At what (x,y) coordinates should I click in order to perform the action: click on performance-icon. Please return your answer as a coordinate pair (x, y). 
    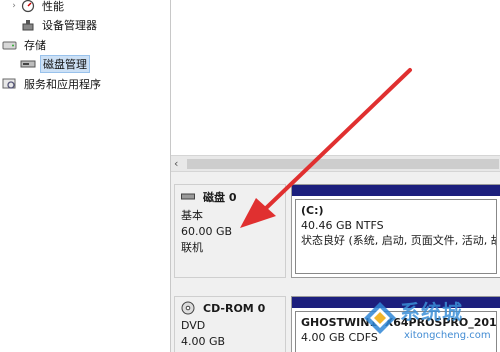
    Looking at the image, I should click on (28, 7).